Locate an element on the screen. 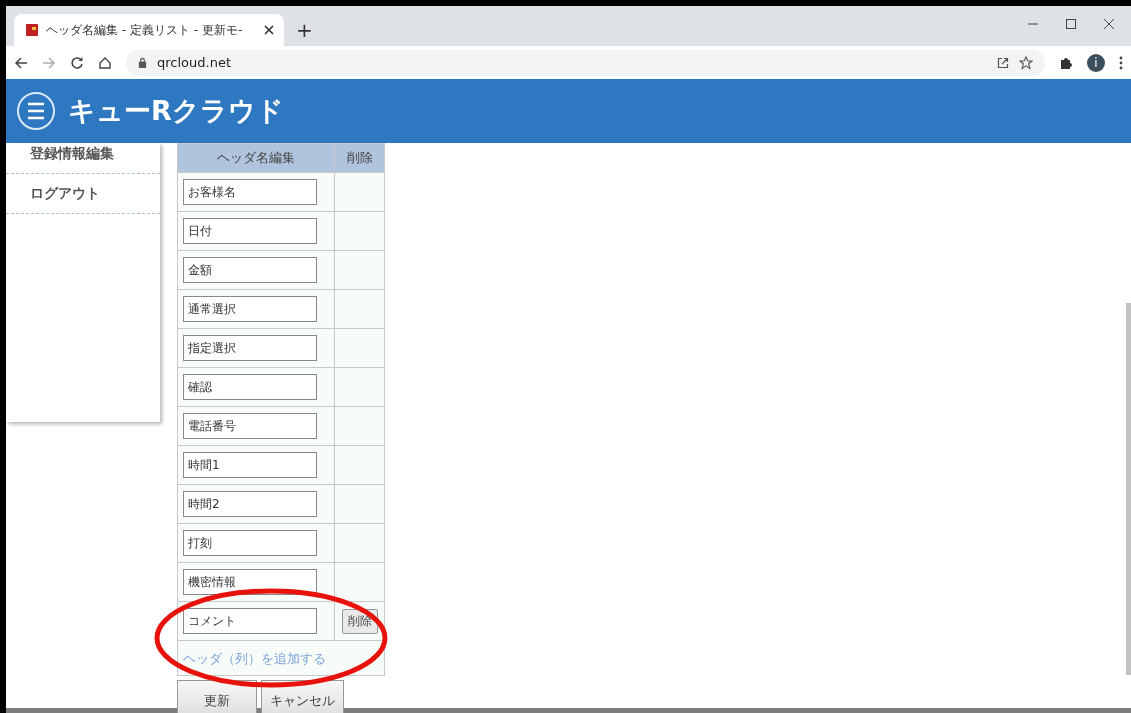 The width and height of the screenshot is (1131, 713). header-name-field: 通常選択 is located at coordinates (250, 309).